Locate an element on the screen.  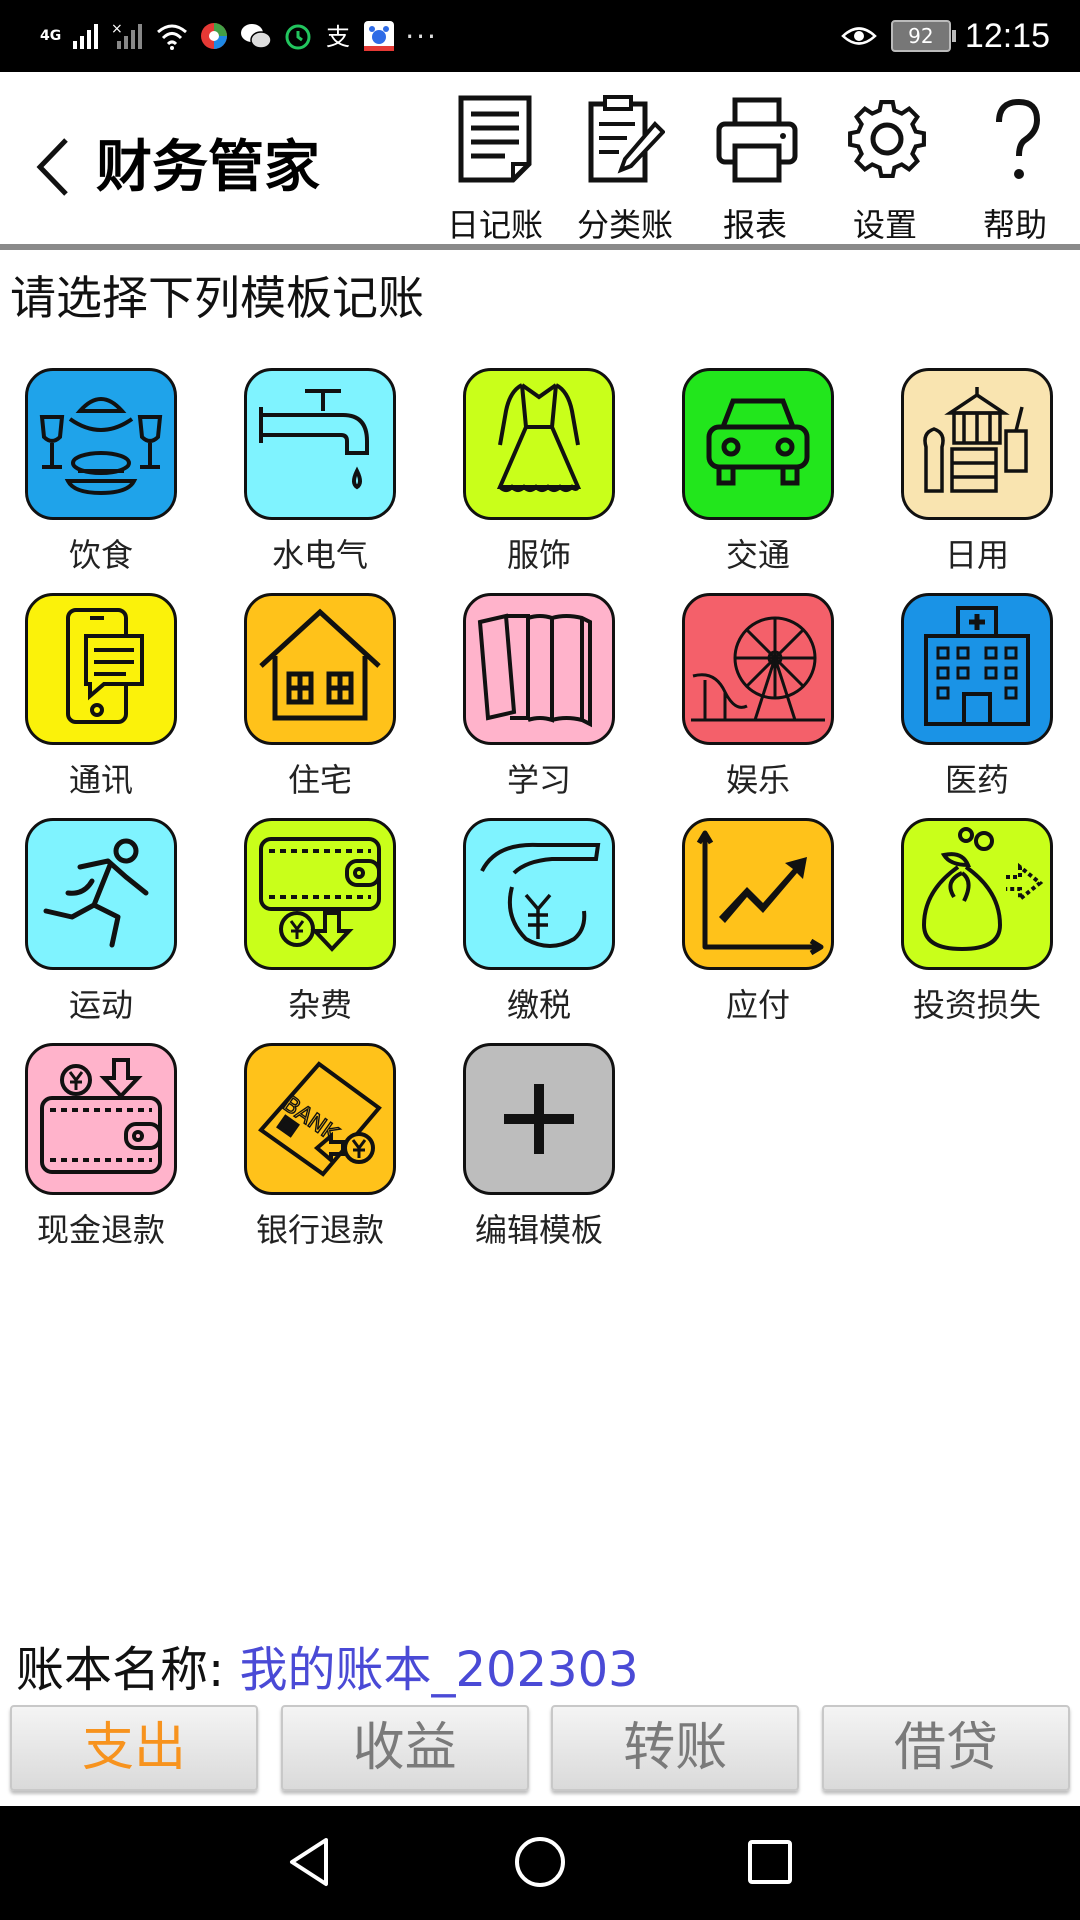
network-label: 4G is located at coordinates (51, 36).